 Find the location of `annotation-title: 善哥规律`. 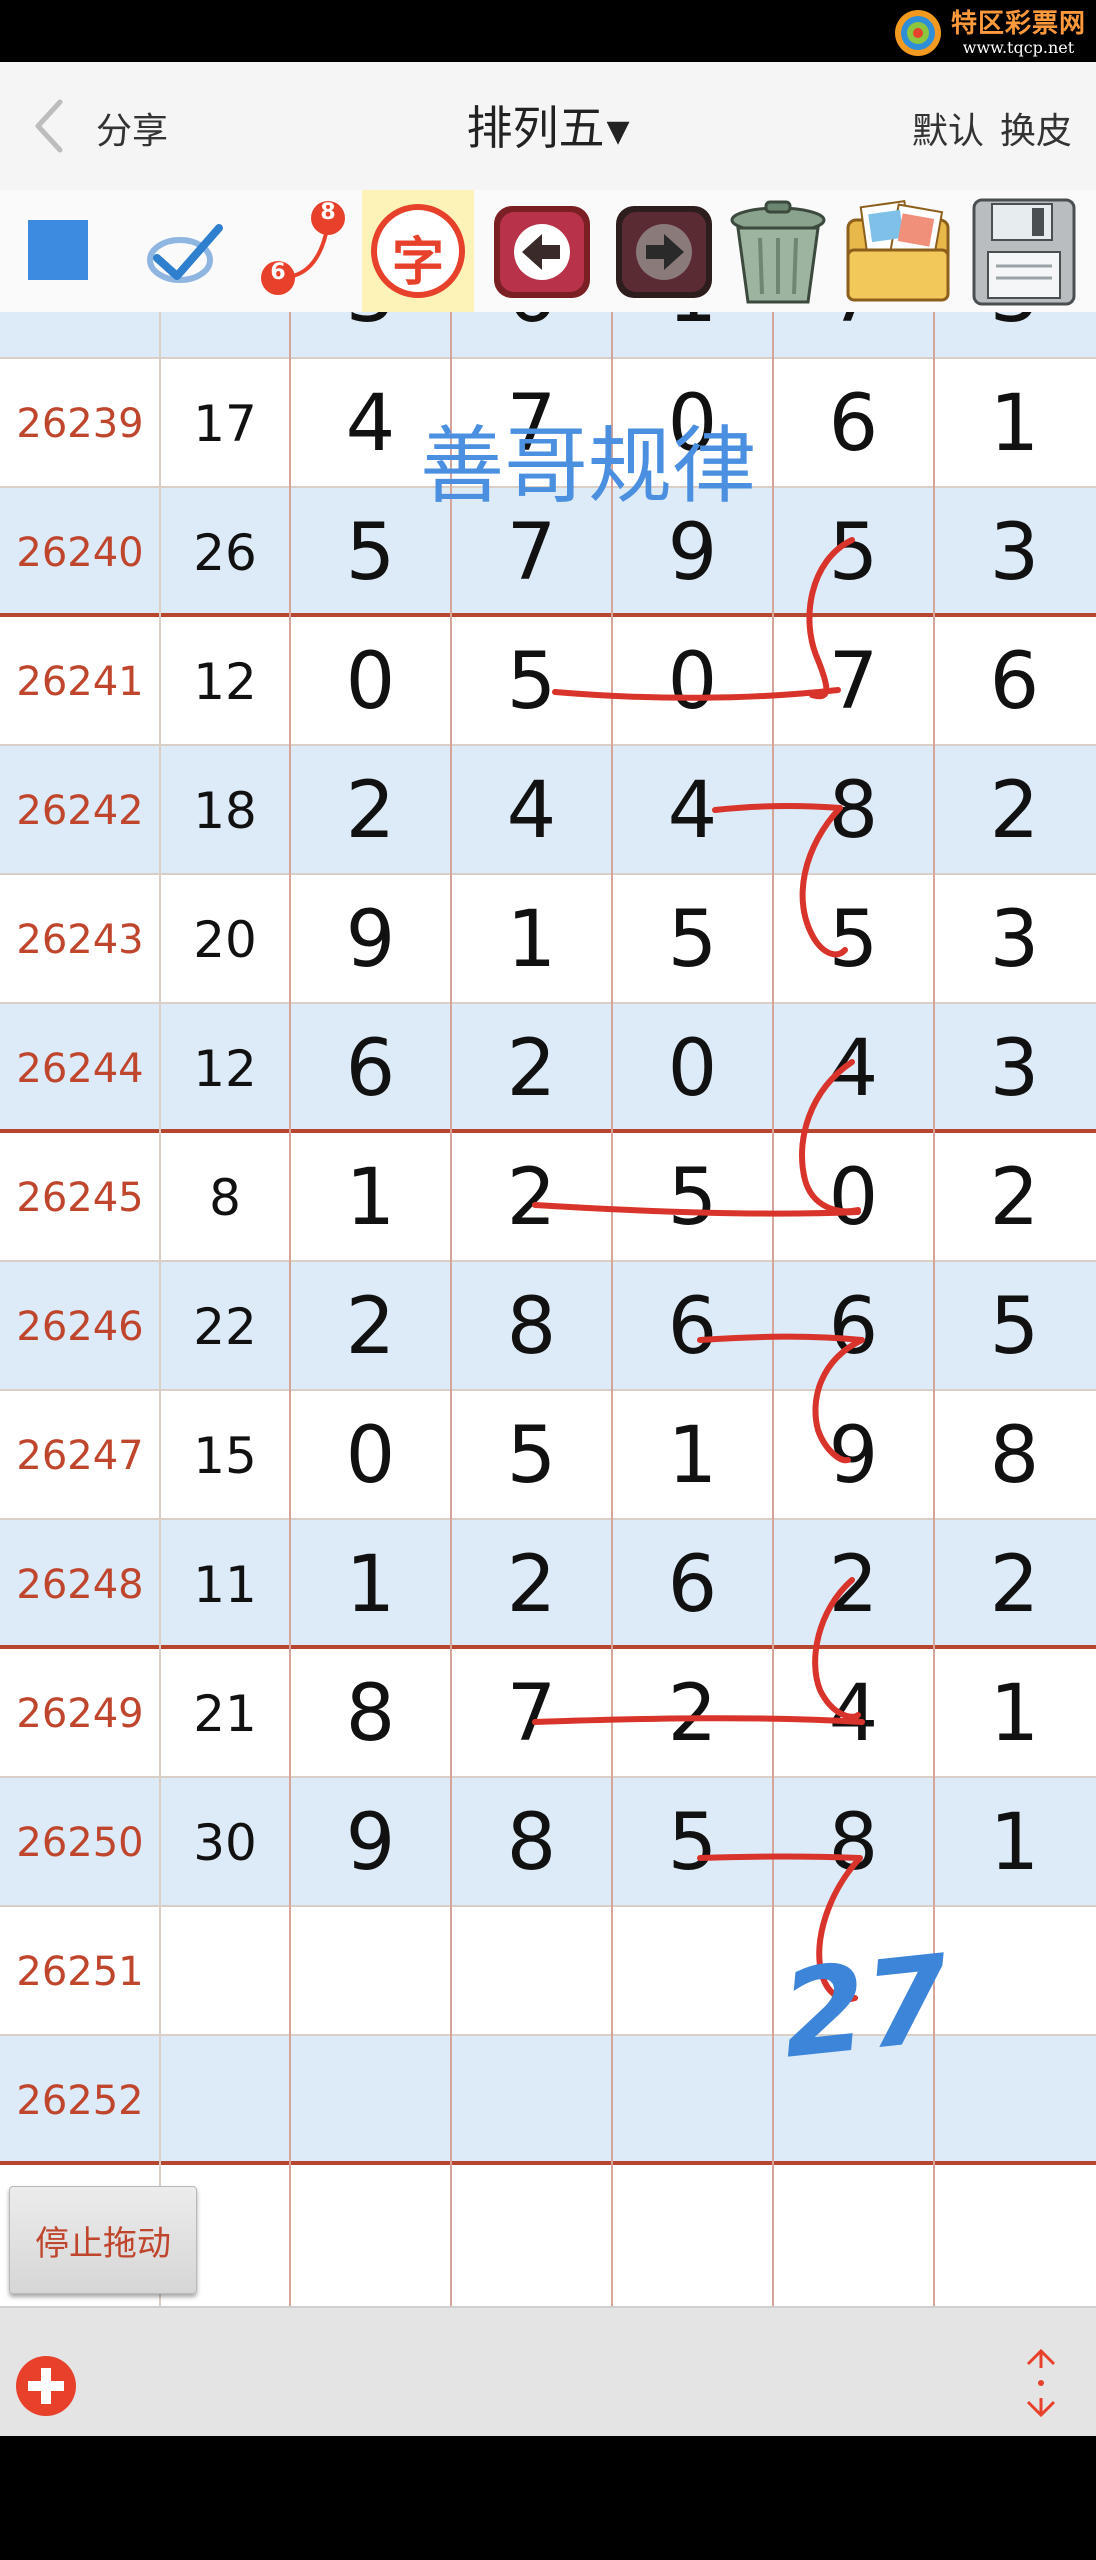

annotation-title: 善哥规律 is located at coordinates (588, 466).